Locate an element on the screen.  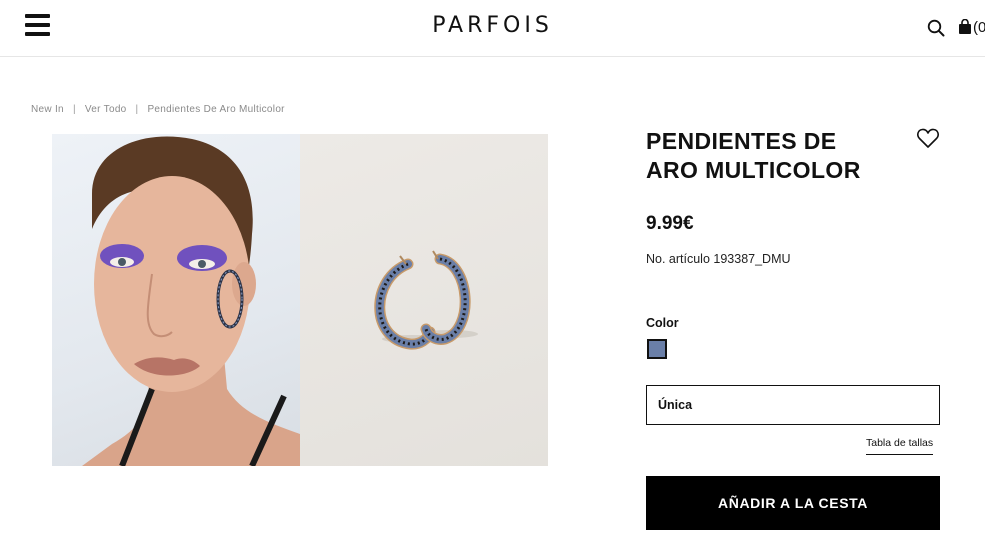
cart-count: (0 is located at coordinates (979, 27).